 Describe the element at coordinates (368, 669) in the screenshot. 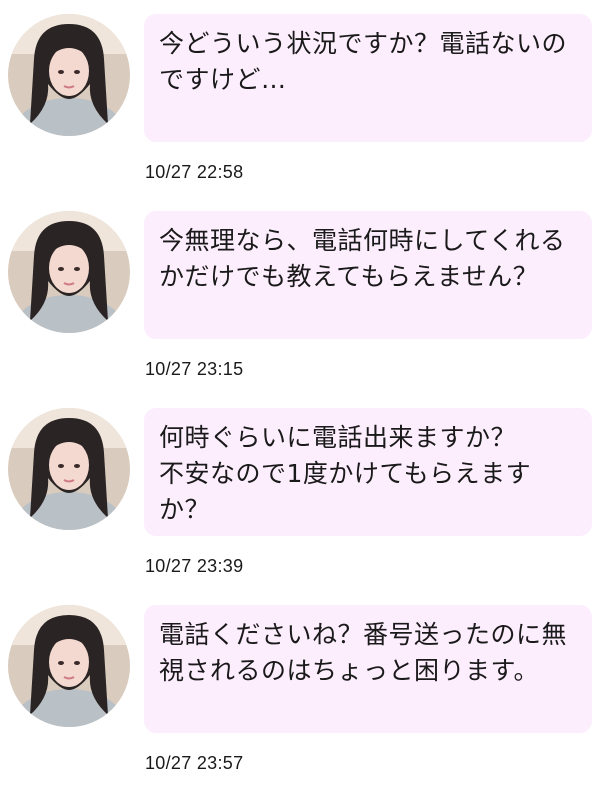

I see `message-bubble: 電話くださいね？番号送ったのに無視されるのはちょっと困ります。` at that location.